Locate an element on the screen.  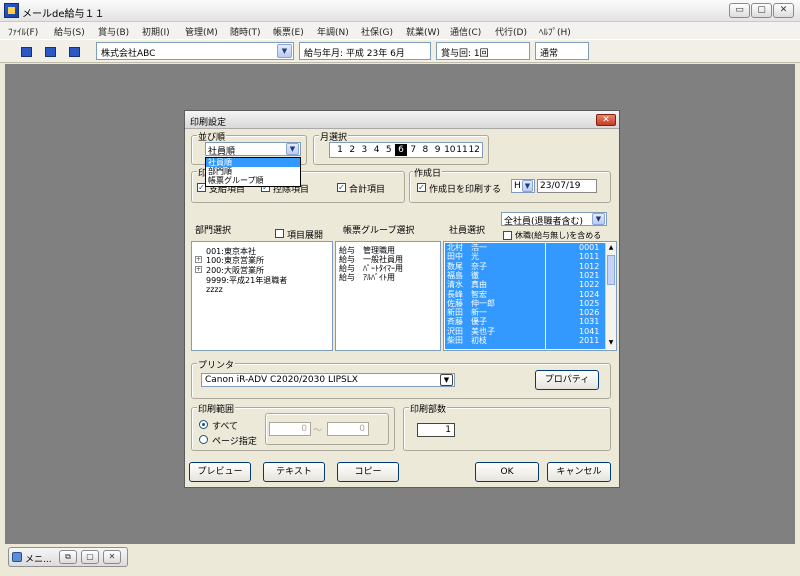
close-window-button: ✕ is located at coordinates (783, 10).